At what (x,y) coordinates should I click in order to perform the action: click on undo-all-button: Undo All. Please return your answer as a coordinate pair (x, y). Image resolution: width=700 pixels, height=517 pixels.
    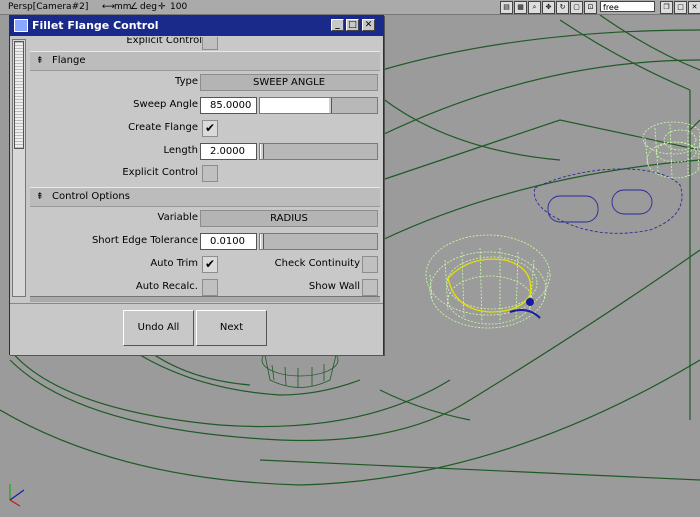
    Looking at the image, I should click on (158, 328).